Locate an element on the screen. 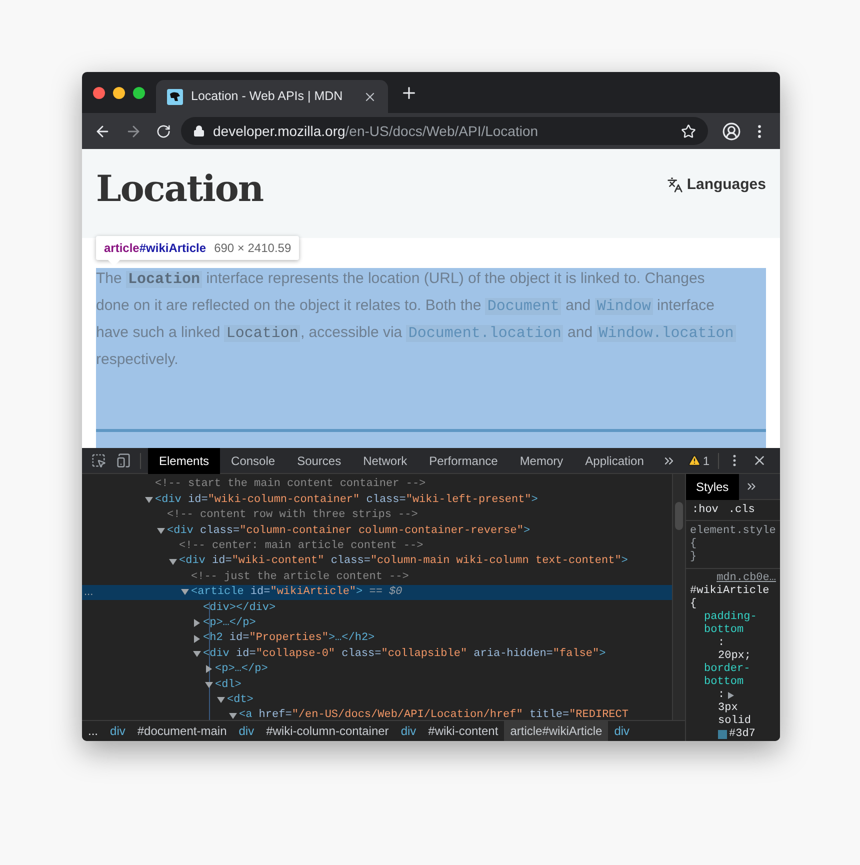 Image resolution: width=860 pixels, height=865 pixels. device-toggle-icon is located at coordinates (123, 460).